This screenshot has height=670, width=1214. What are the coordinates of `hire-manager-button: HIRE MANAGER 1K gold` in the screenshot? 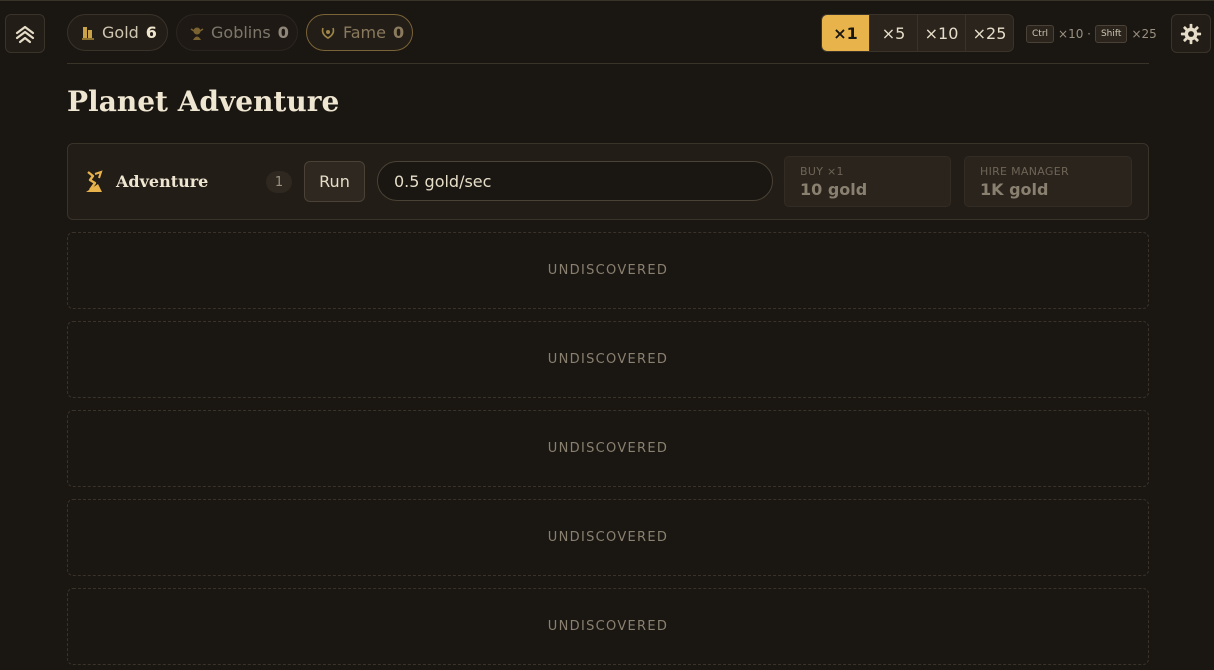 It's located at (1048, 181).